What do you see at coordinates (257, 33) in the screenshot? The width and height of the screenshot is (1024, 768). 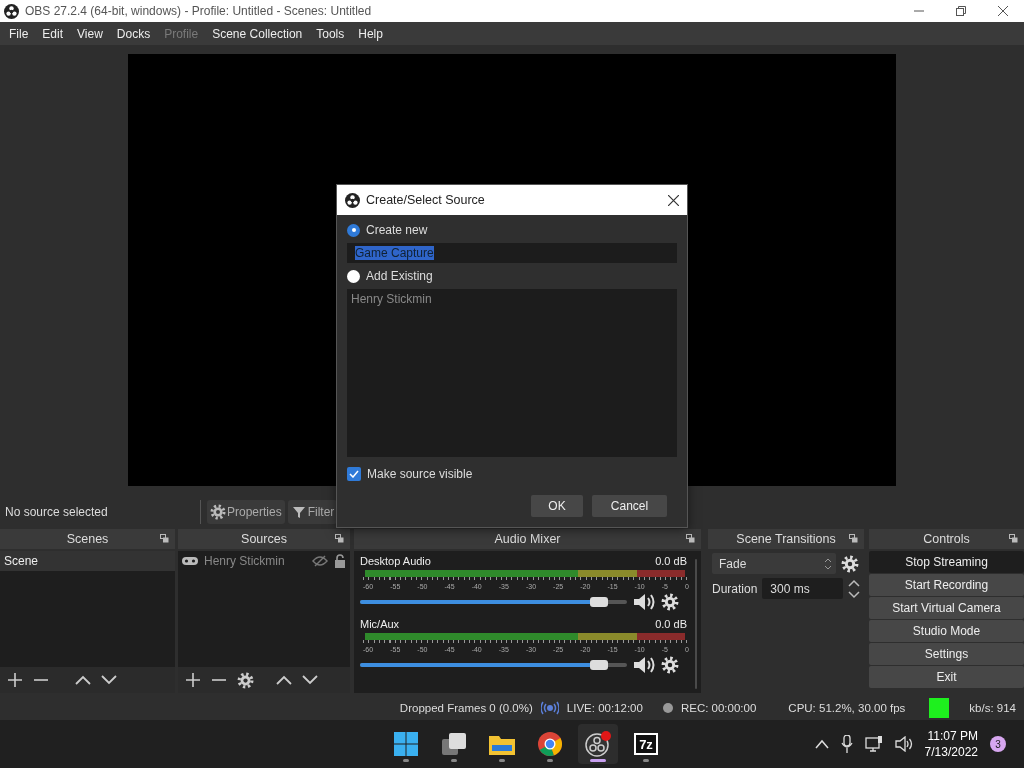 I see `menu-item: Scene Collection` at bounding box center [257, 33].